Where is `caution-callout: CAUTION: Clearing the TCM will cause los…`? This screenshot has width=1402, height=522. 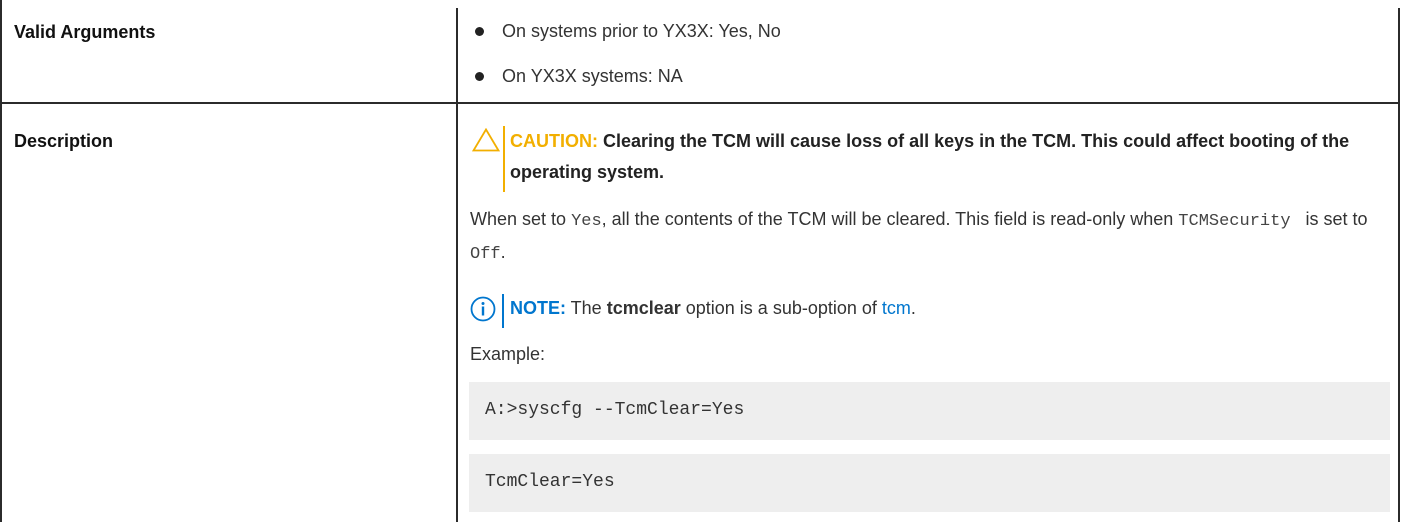
caution-callout: CAUTION: Clearing the TCM will cause los… is located at coordinates (927, 158).